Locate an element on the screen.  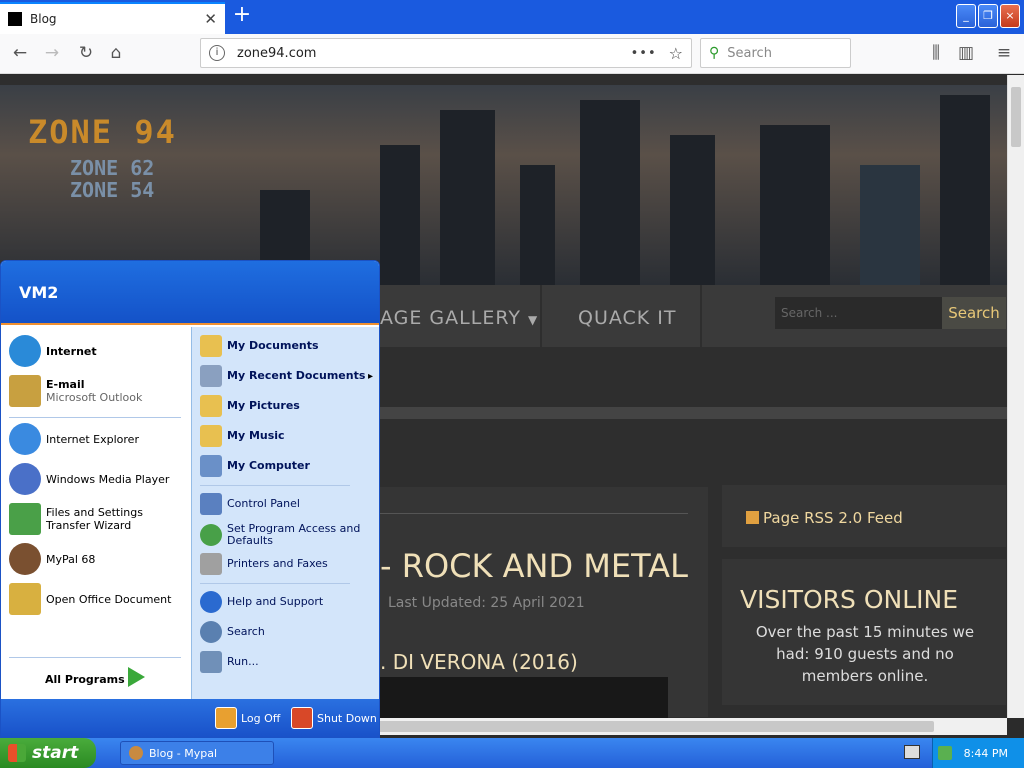
keyboard-icon is located at coordinates (912, 752).